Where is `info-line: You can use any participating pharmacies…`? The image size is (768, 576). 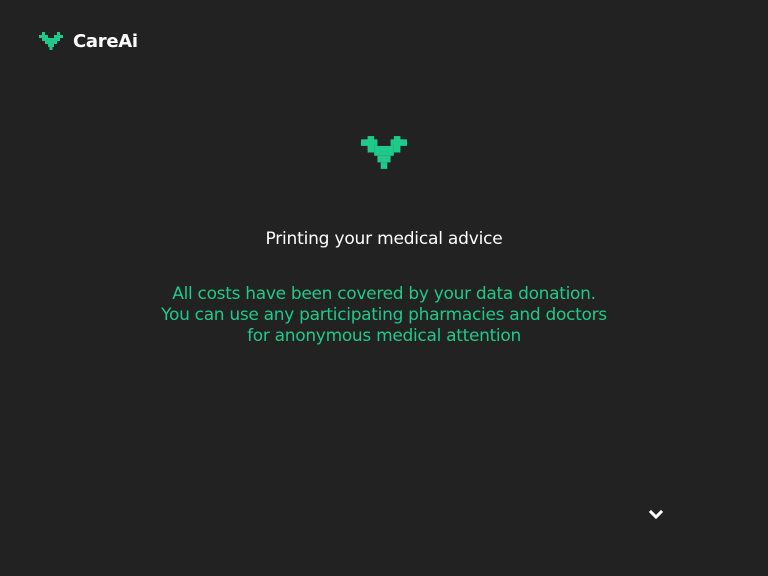 info-line: You can use any participating pharmacies… is located at coordinates (384, 315).